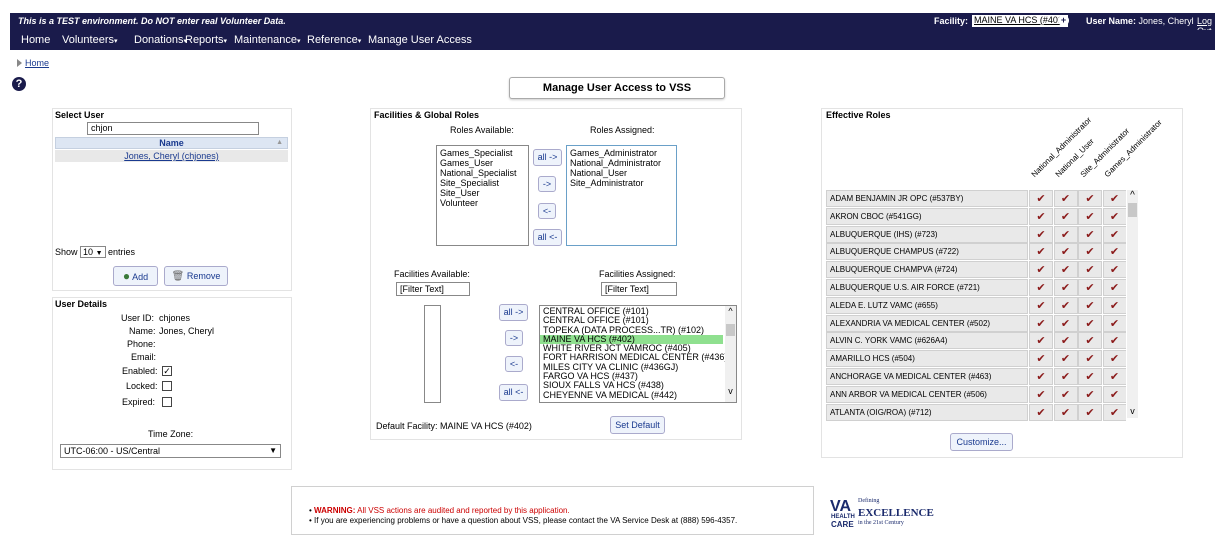 Image resolution: width=1225 pixels, height=535 pixels. I want to click on entries-label: entries, so click(122, 252).